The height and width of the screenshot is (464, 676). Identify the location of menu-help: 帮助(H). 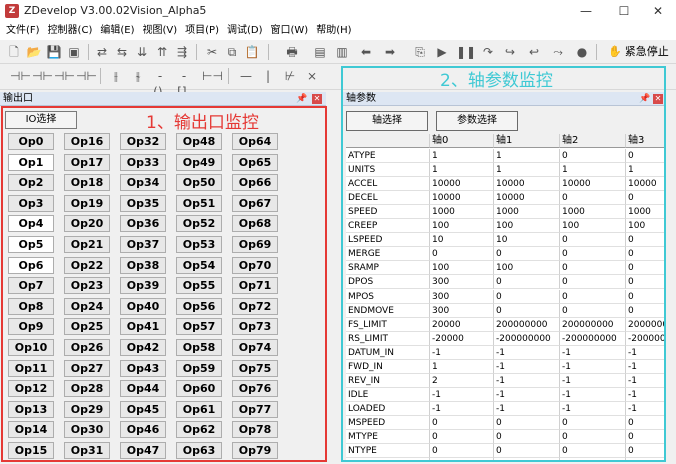
(333, 31).